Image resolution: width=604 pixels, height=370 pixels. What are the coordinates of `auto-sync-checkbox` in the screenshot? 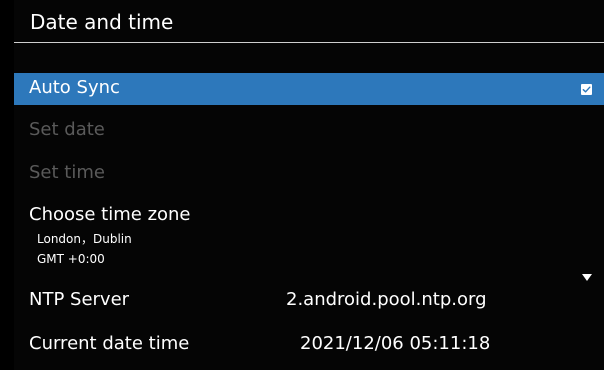 It's located at (586, 89).